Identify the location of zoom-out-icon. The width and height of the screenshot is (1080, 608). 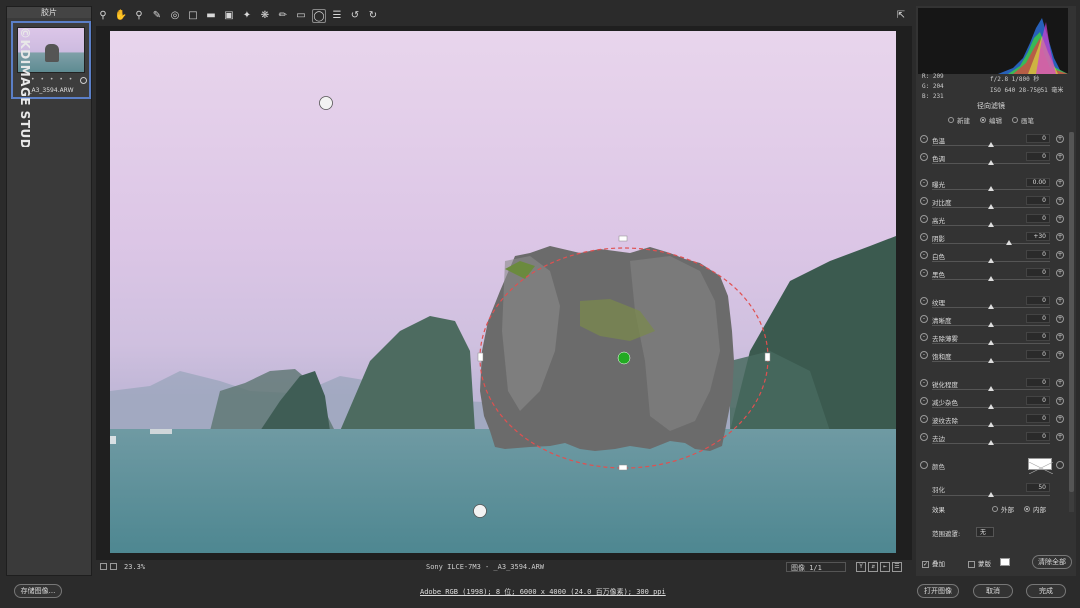
(103, 566).